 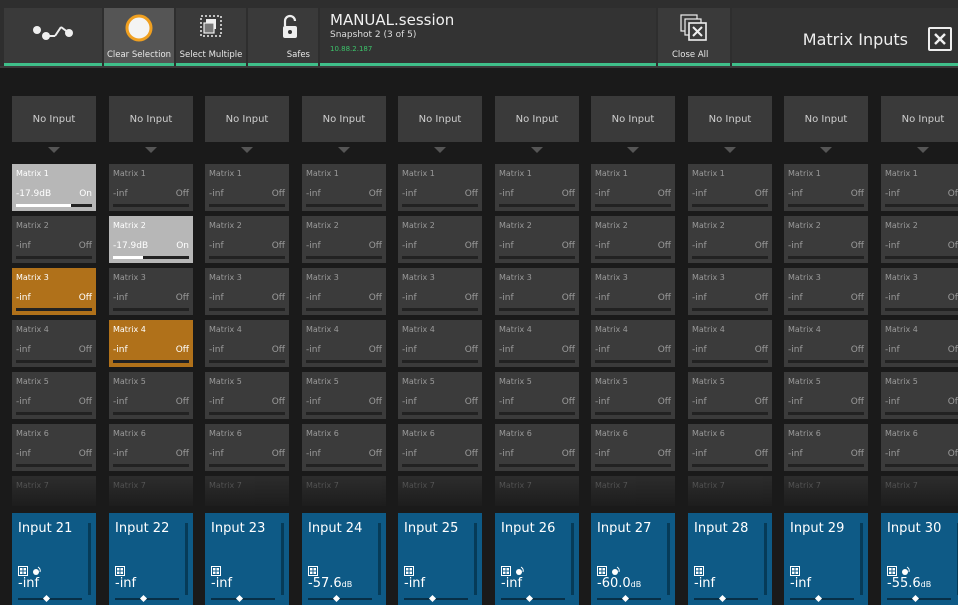 What do you see at coordinates (344, 559) in the screenshot?
I see `input-strip: Input 24 -57.6dB` at bounding box center [344, 559].